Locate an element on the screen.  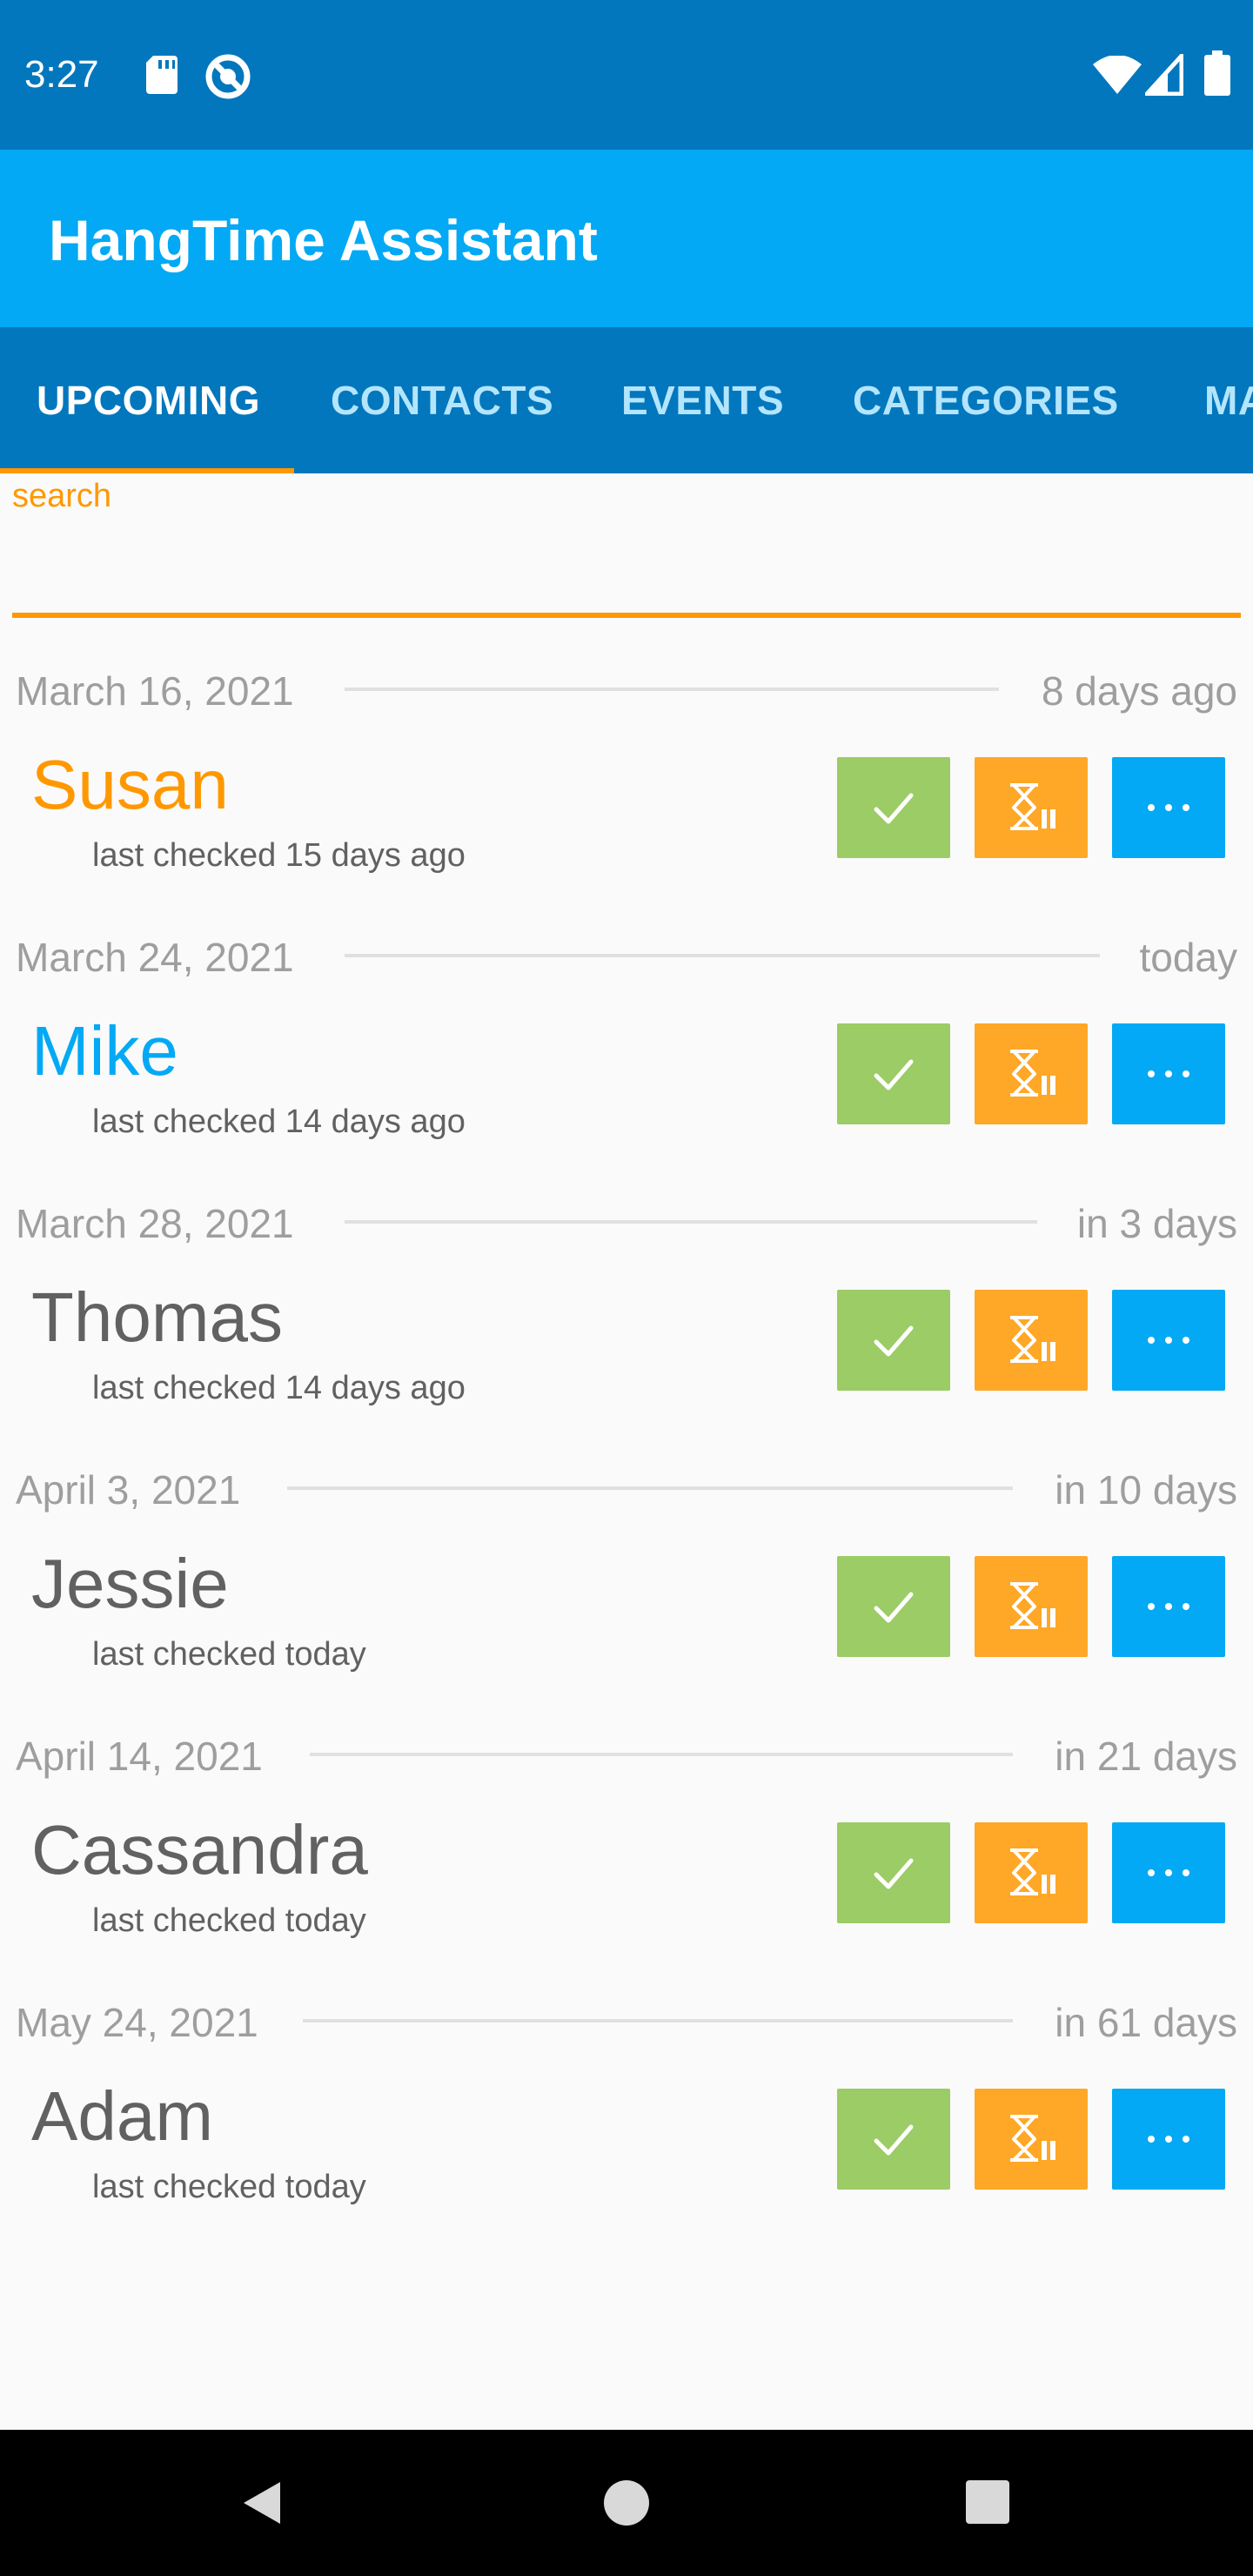
wifi-icon is located at coordinates (1117, 75).